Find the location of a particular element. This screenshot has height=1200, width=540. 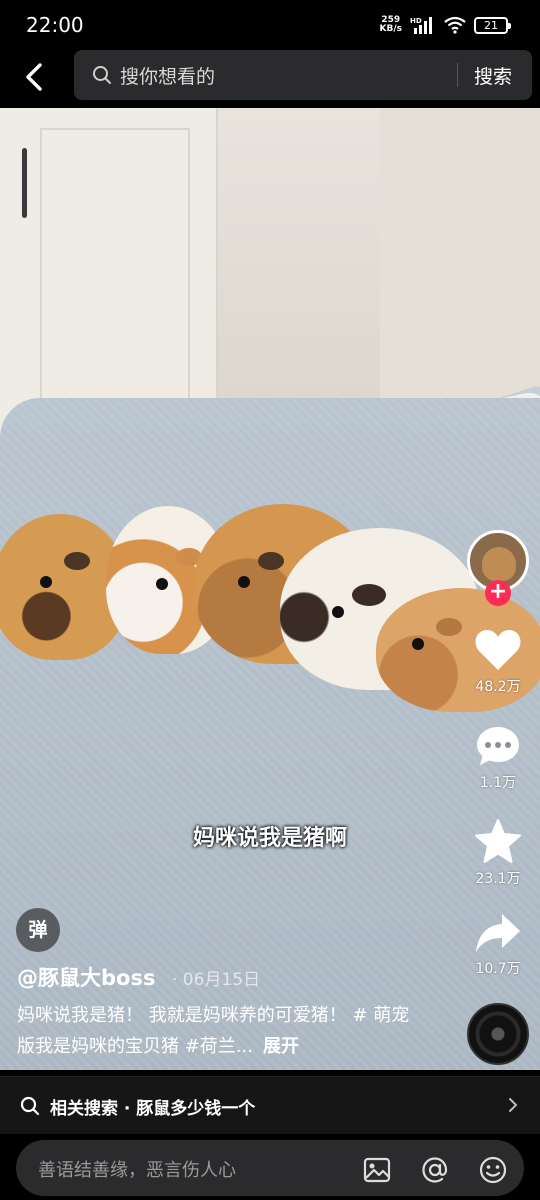

music-disc is located at coordinates (498, 1034).